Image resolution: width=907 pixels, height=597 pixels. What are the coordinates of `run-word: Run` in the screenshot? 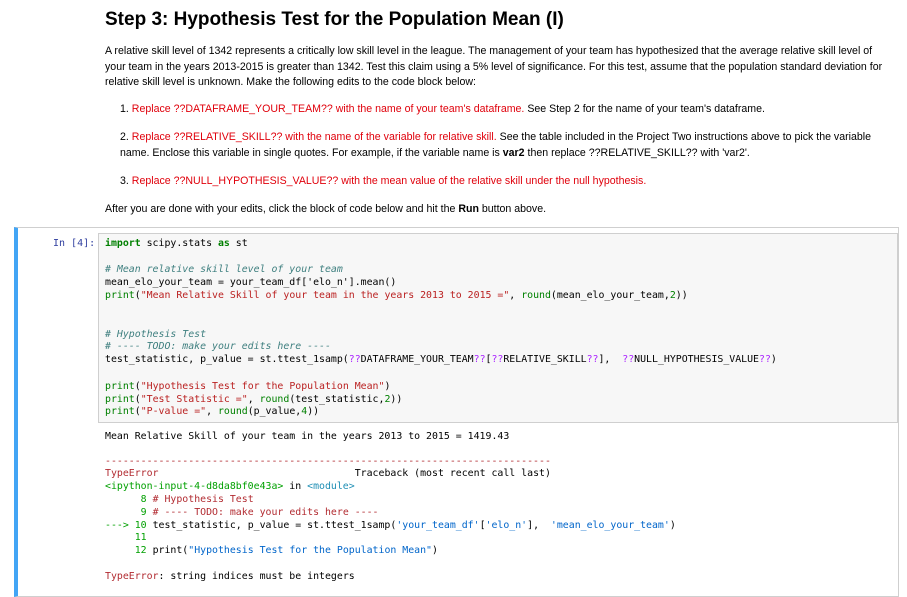 It's located at (468, 209).